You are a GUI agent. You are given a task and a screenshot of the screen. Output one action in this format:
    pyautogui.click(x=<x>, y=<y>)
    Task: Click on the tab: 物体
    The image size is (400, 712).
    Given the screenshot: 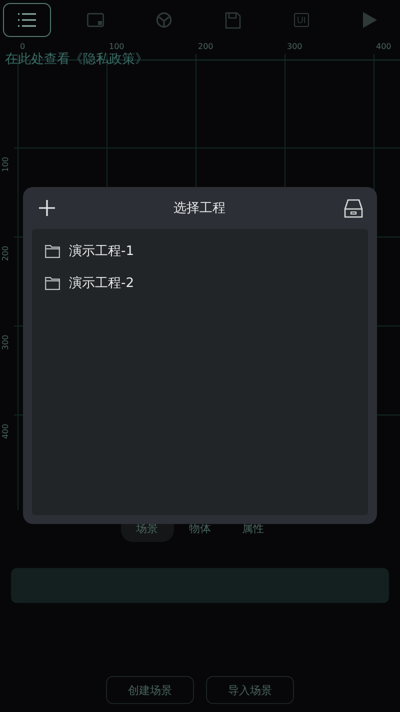 What is the action you would take?
    pyautogui.click(x=200, y=528)
    